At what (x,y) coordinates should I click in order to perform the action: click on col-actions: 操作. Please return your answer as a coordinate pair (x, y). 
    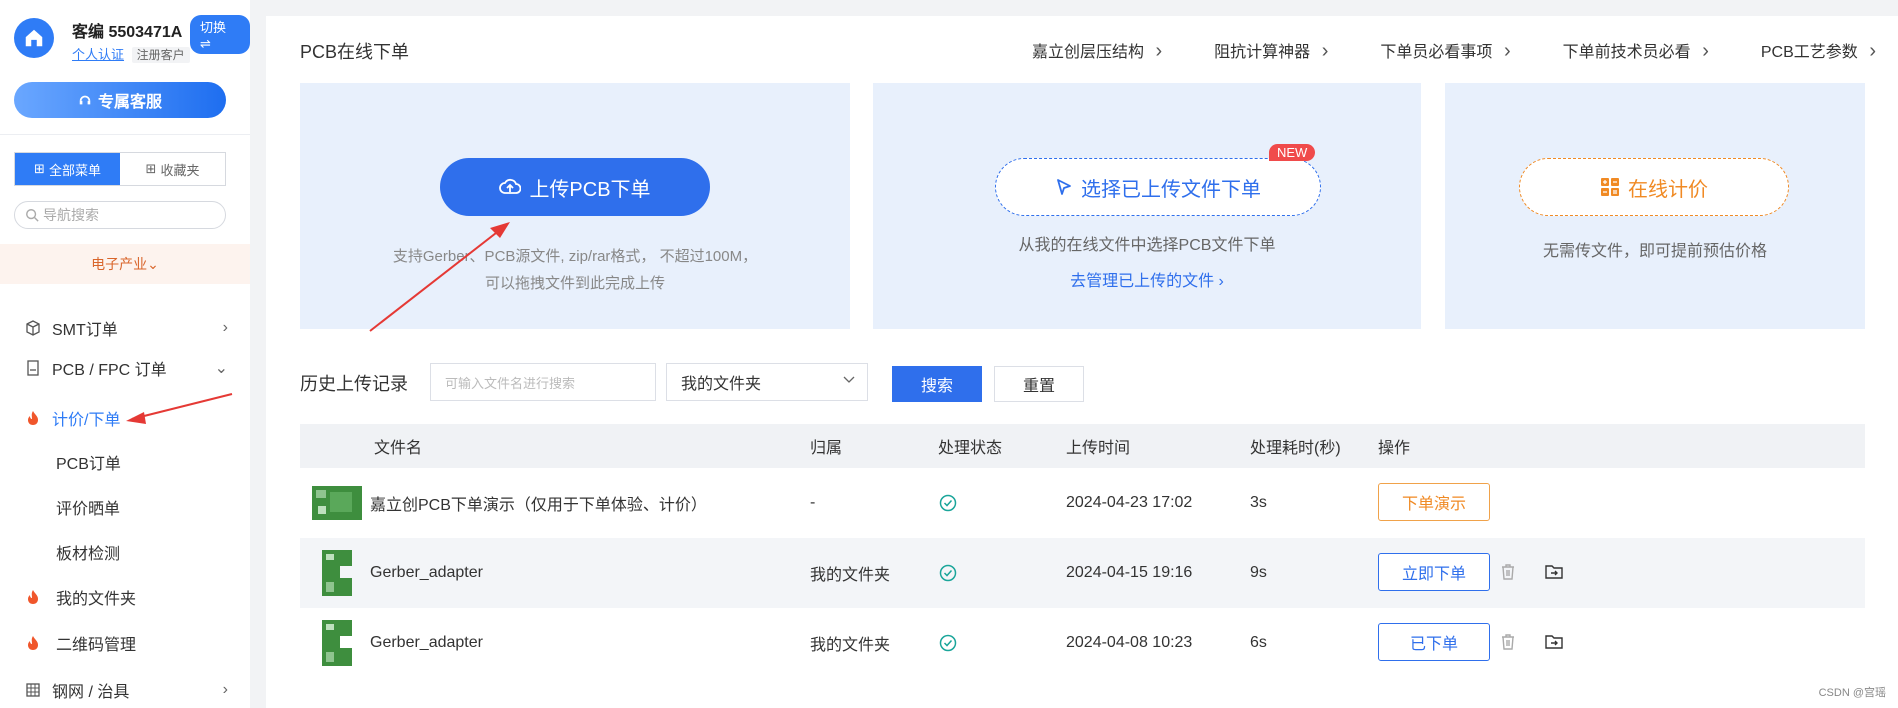
    Looking at the image, I should click on (1394, 448).